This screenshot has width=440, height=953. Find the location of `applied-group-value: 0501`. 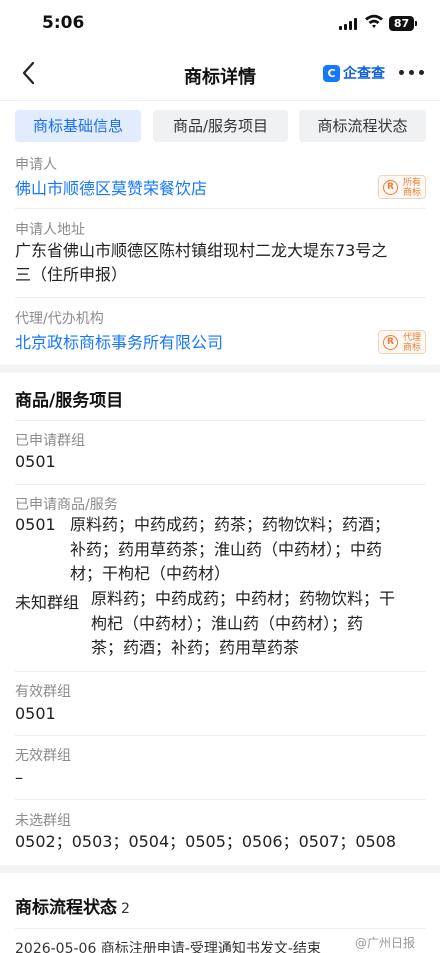

applied-group-value: 0501 is located at coordinates (35, 461).